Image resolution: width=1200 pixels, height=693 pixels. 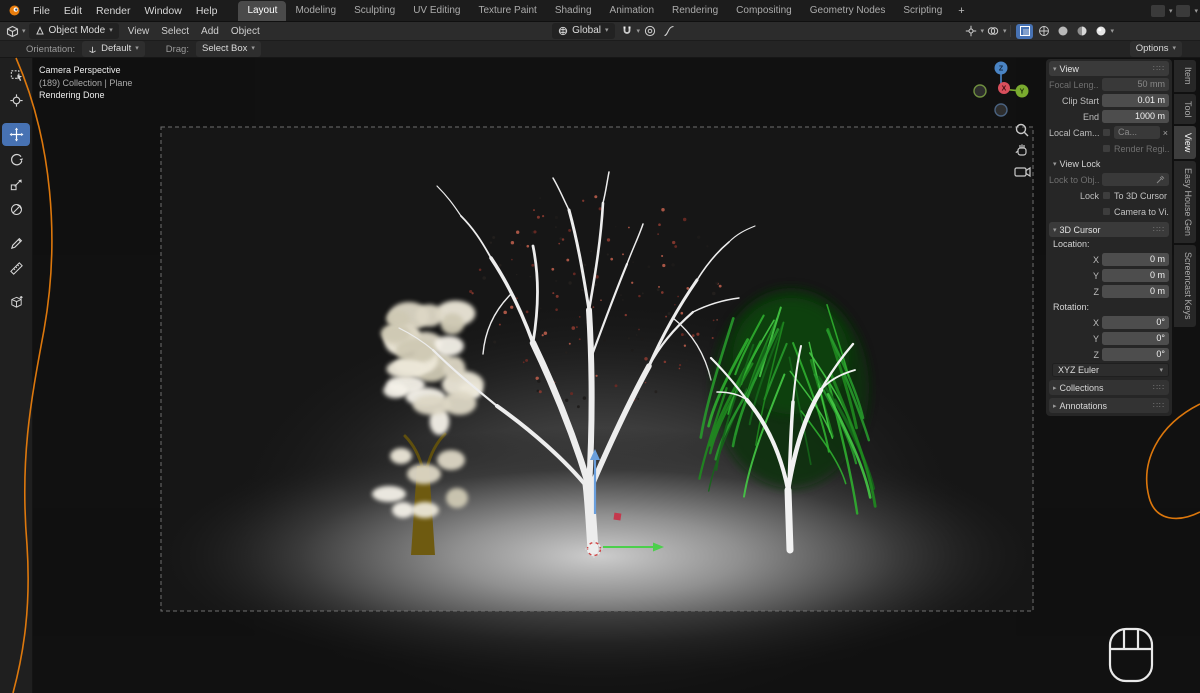 I want to click on location-caption: Location:, so click(x=1071, y=244).